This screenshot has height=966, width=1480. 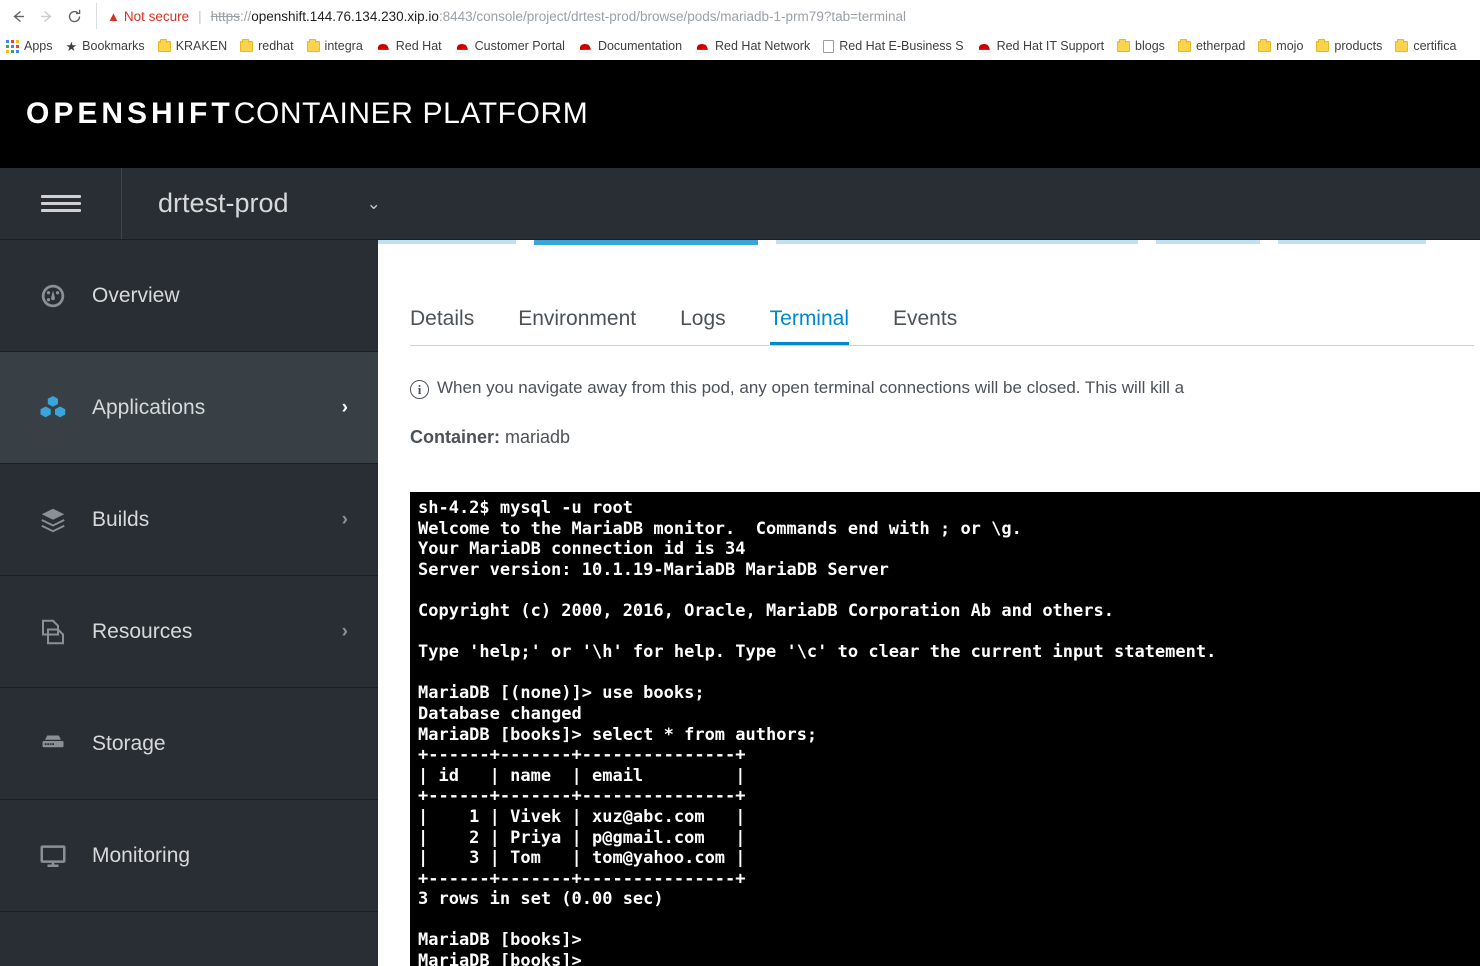 I want to click on bookmark-label: Red Hat IT Support, so click(x=1050, y=46).